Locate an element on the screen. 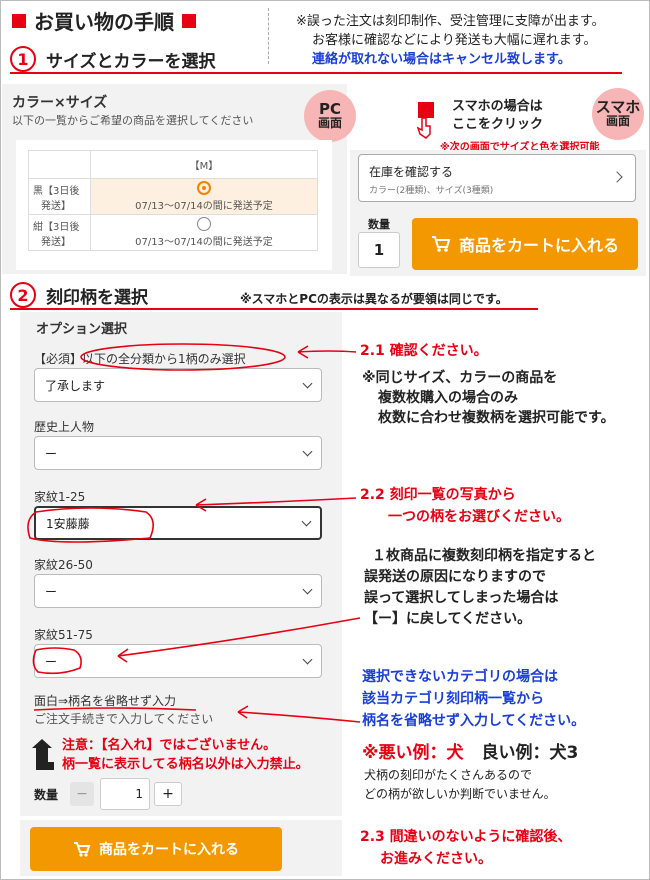  kamon3-select: ー is located at coordinates (178, 661).